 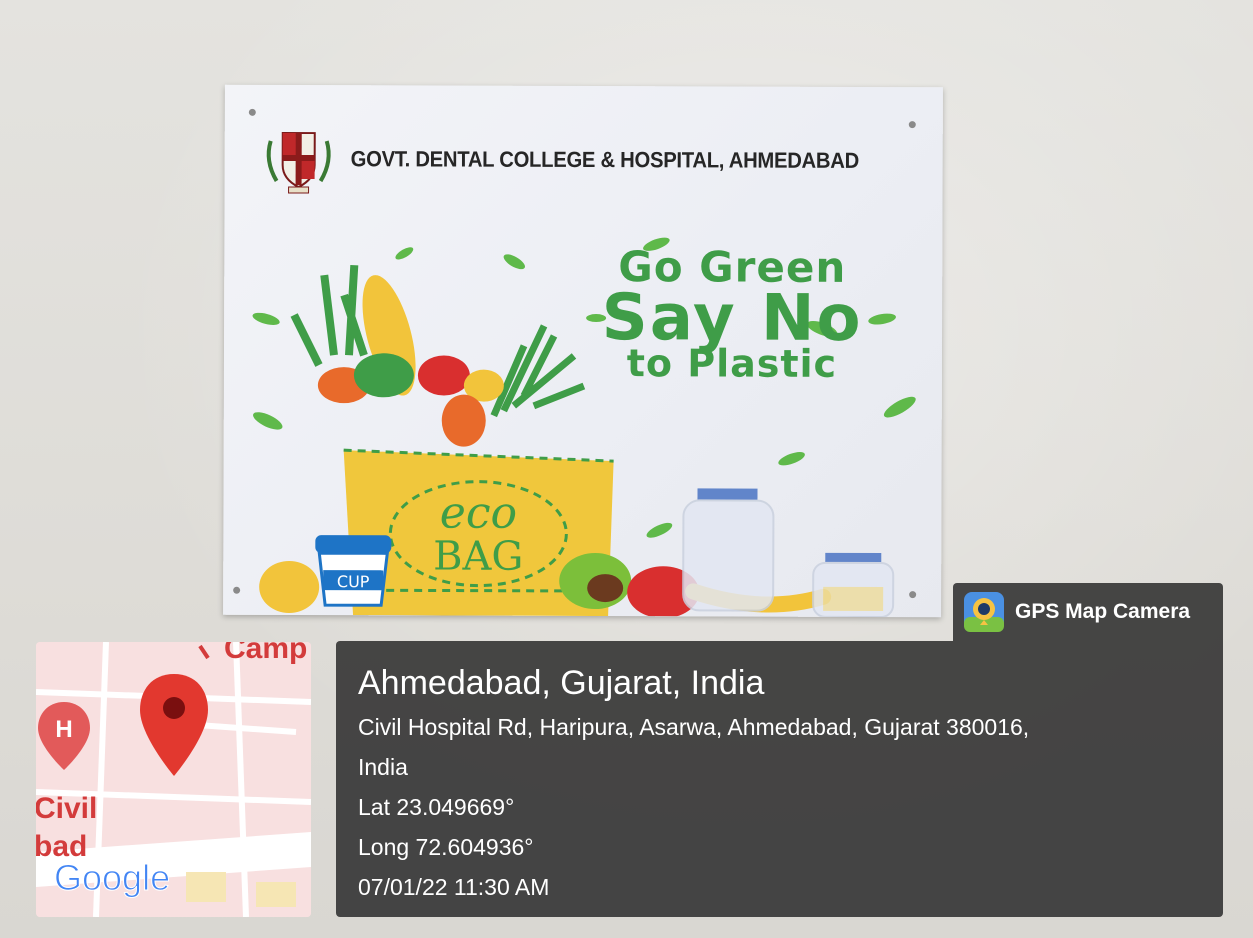 I want to click on slogan: Go Green Say No to Plastic, so click(x=732, y=314).